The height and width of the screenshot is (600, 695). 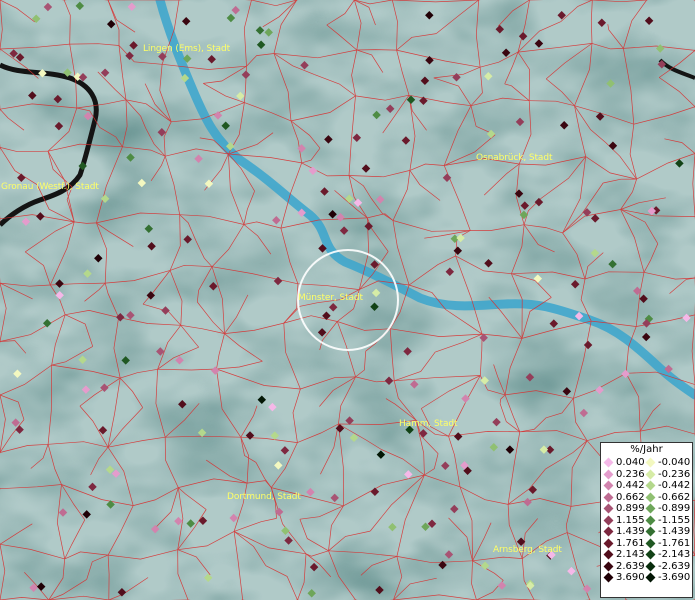 What do you see at coordinates (674, 543) in the screenshot?
I see `legend-label: -1.761` at bounding box center [674, 543].